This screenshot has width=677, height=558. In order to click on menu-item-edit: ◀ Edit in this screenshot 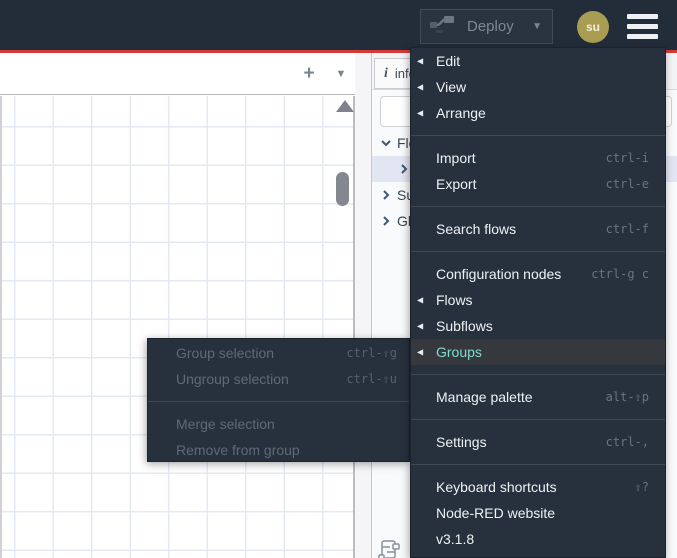, I will do `click(538, 61)`.